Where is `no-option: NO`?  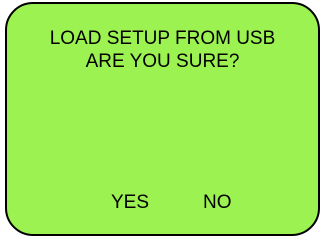 no-option: NO is located at coordinates (217, 202).